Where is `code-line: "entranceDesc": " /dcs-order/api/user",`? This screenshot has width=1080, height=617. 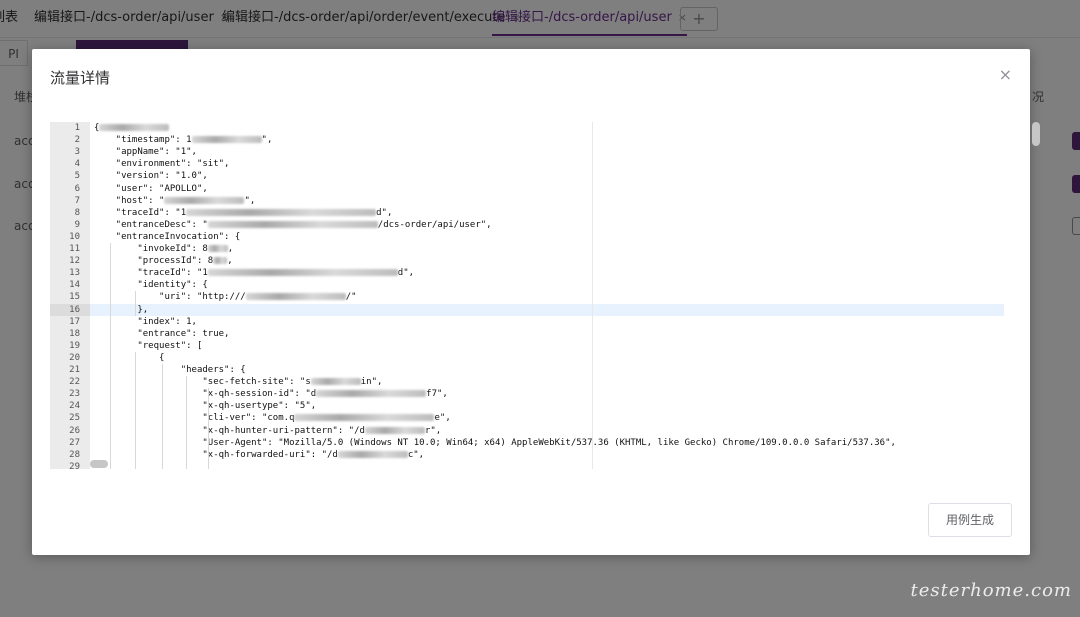 code-line: "entranceDesc": " /dcs-order/api/user", is located at coordinates (293, 225).